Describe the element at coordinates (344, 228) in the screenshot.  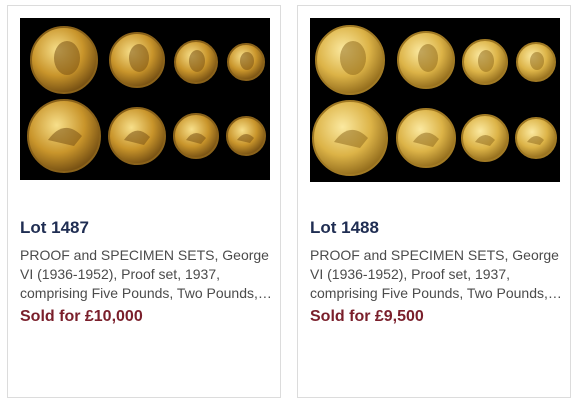
I see `lot-number: Lot 1488` at that location.